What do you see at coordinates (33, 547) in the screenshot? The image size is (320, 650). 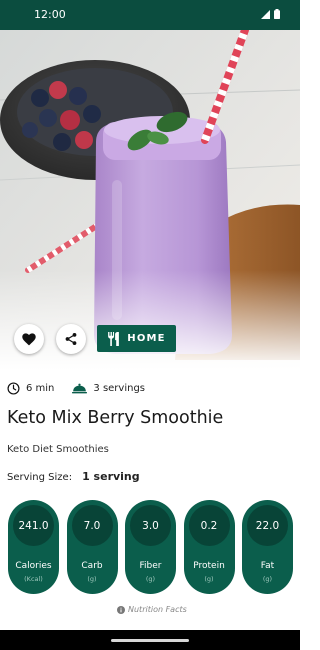 I see `nutrition-calories: 241.0 Calories (Kcal)` at bounding box center [33, 547].